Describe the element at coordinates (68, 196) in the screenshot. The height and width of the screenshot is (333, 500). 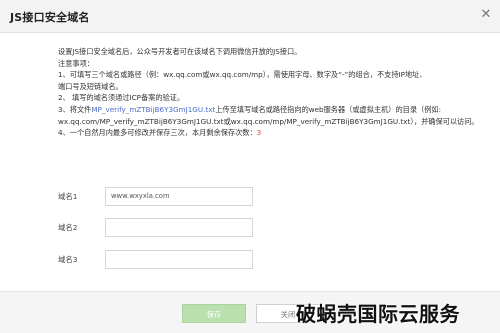
I see `domain1-label: 域名1` at that location.